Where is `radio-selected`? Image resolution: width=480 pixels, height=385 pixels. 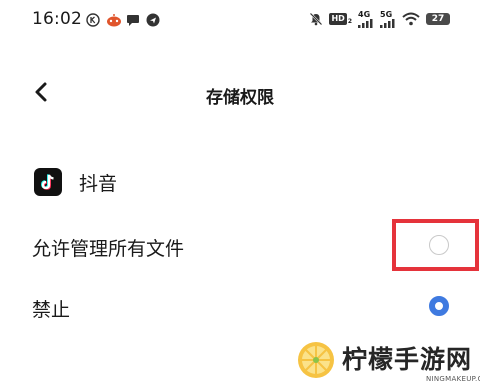
radio-selected is located at coordinates (439, 306).